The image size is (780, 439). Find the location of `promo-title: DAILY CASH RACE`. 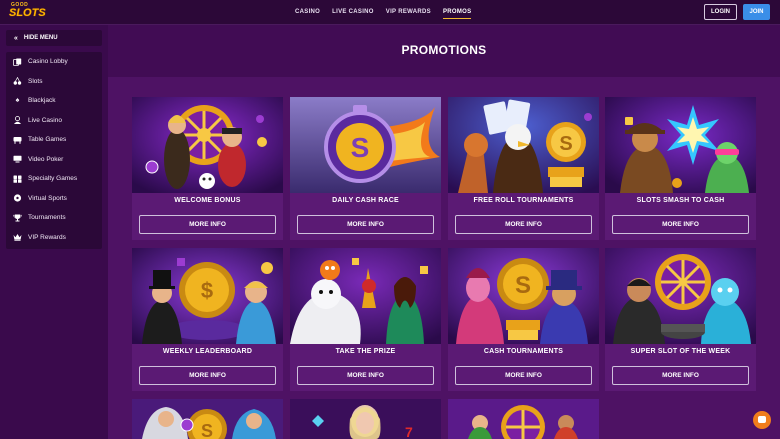

promo-title: DAILY CASH RACE is located at coordinates (365, 200).